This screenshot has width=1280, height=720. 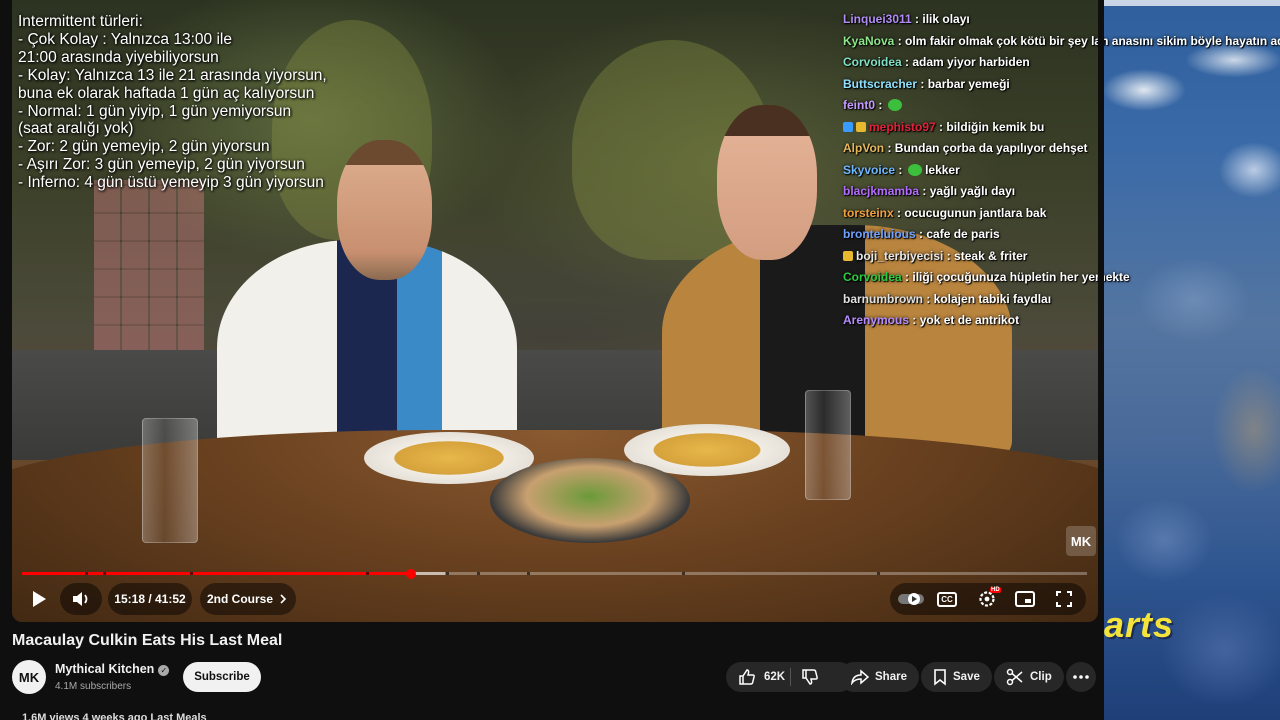 I want to click on chat-message: Linquei3011 : ilik olayı, so click(x=1058, y=20).